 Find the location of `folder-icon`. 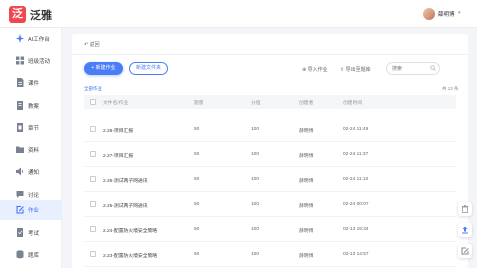

folder-icon is located at coordinates (20, 149).